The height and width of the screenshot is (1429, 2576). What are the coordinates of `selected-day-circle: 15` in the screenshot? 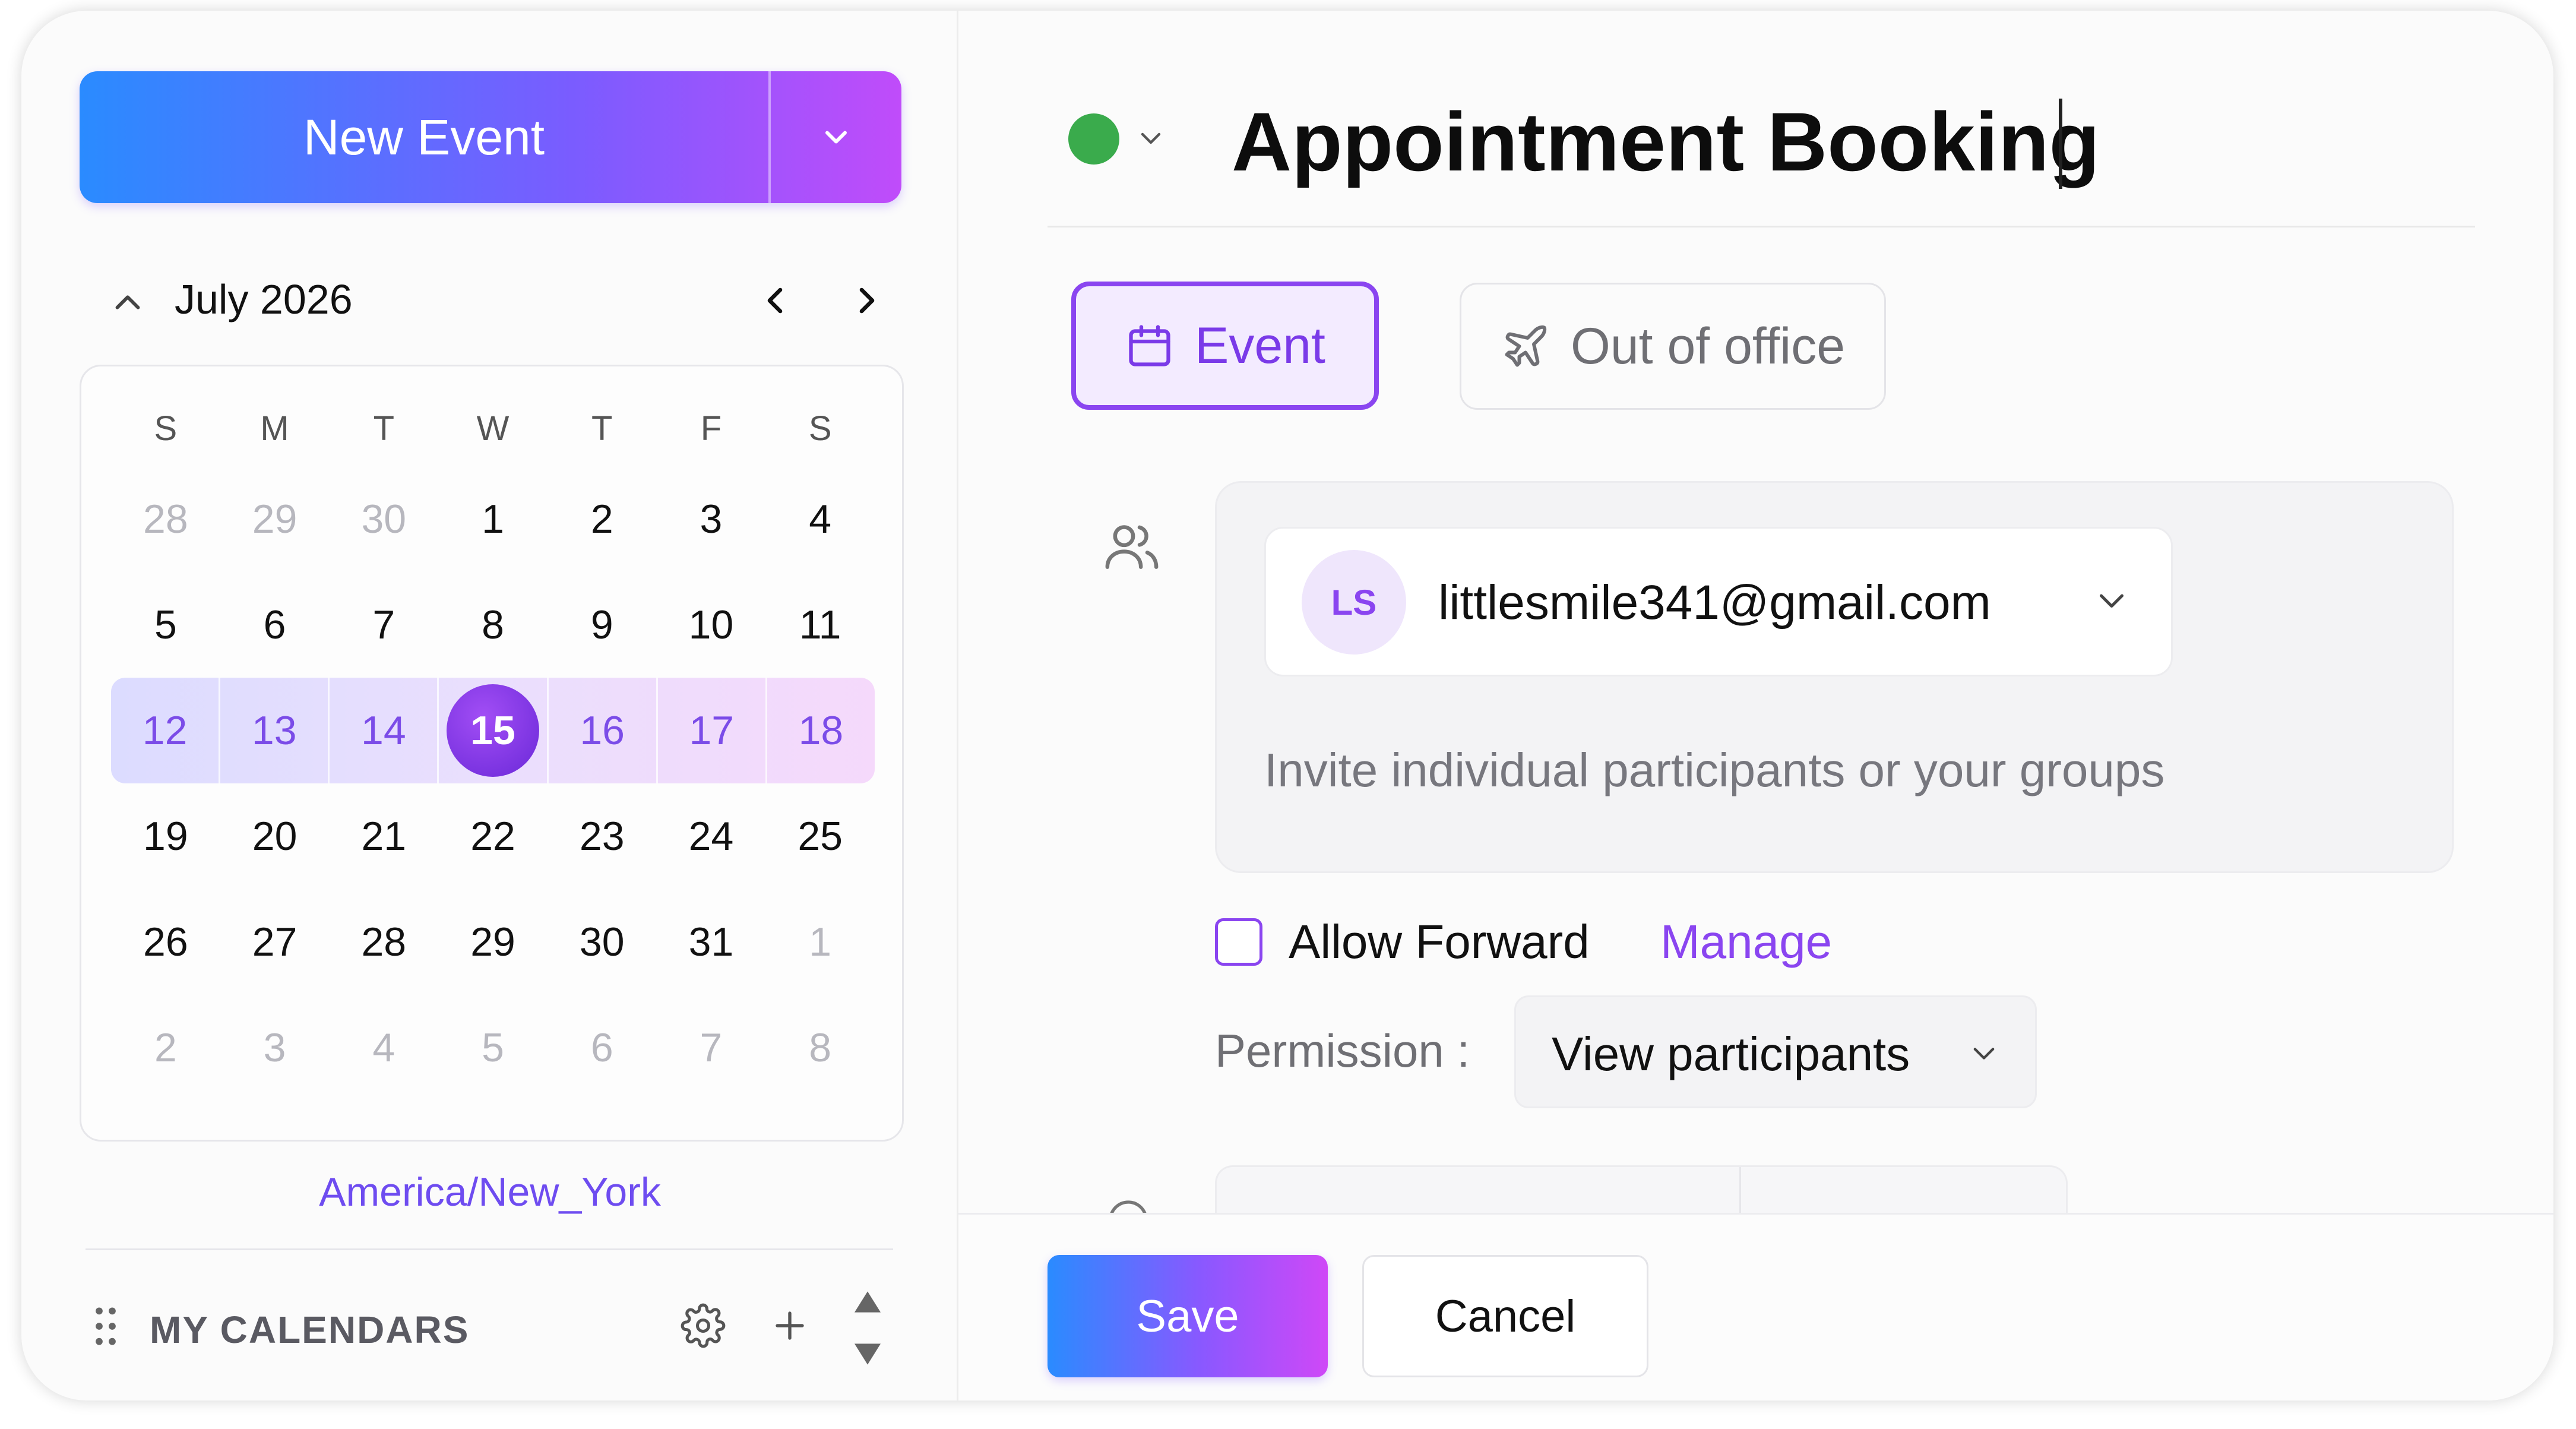 It's located at (492, 730).